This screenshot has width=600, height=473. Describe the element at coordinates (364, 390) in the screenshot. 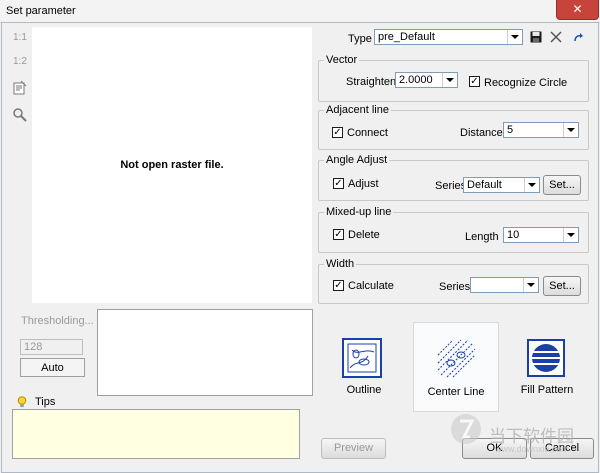

I see `outline-label: Outline` at that location.